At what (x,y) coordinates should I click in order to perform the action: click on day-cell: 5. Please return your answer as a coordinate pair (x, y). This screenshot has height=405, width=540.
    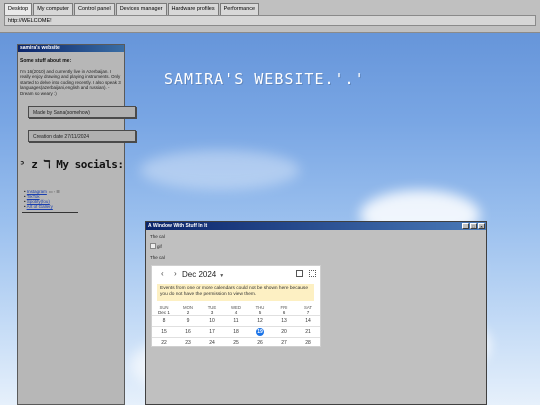
    Looking at the image, I should click on (260, 312).